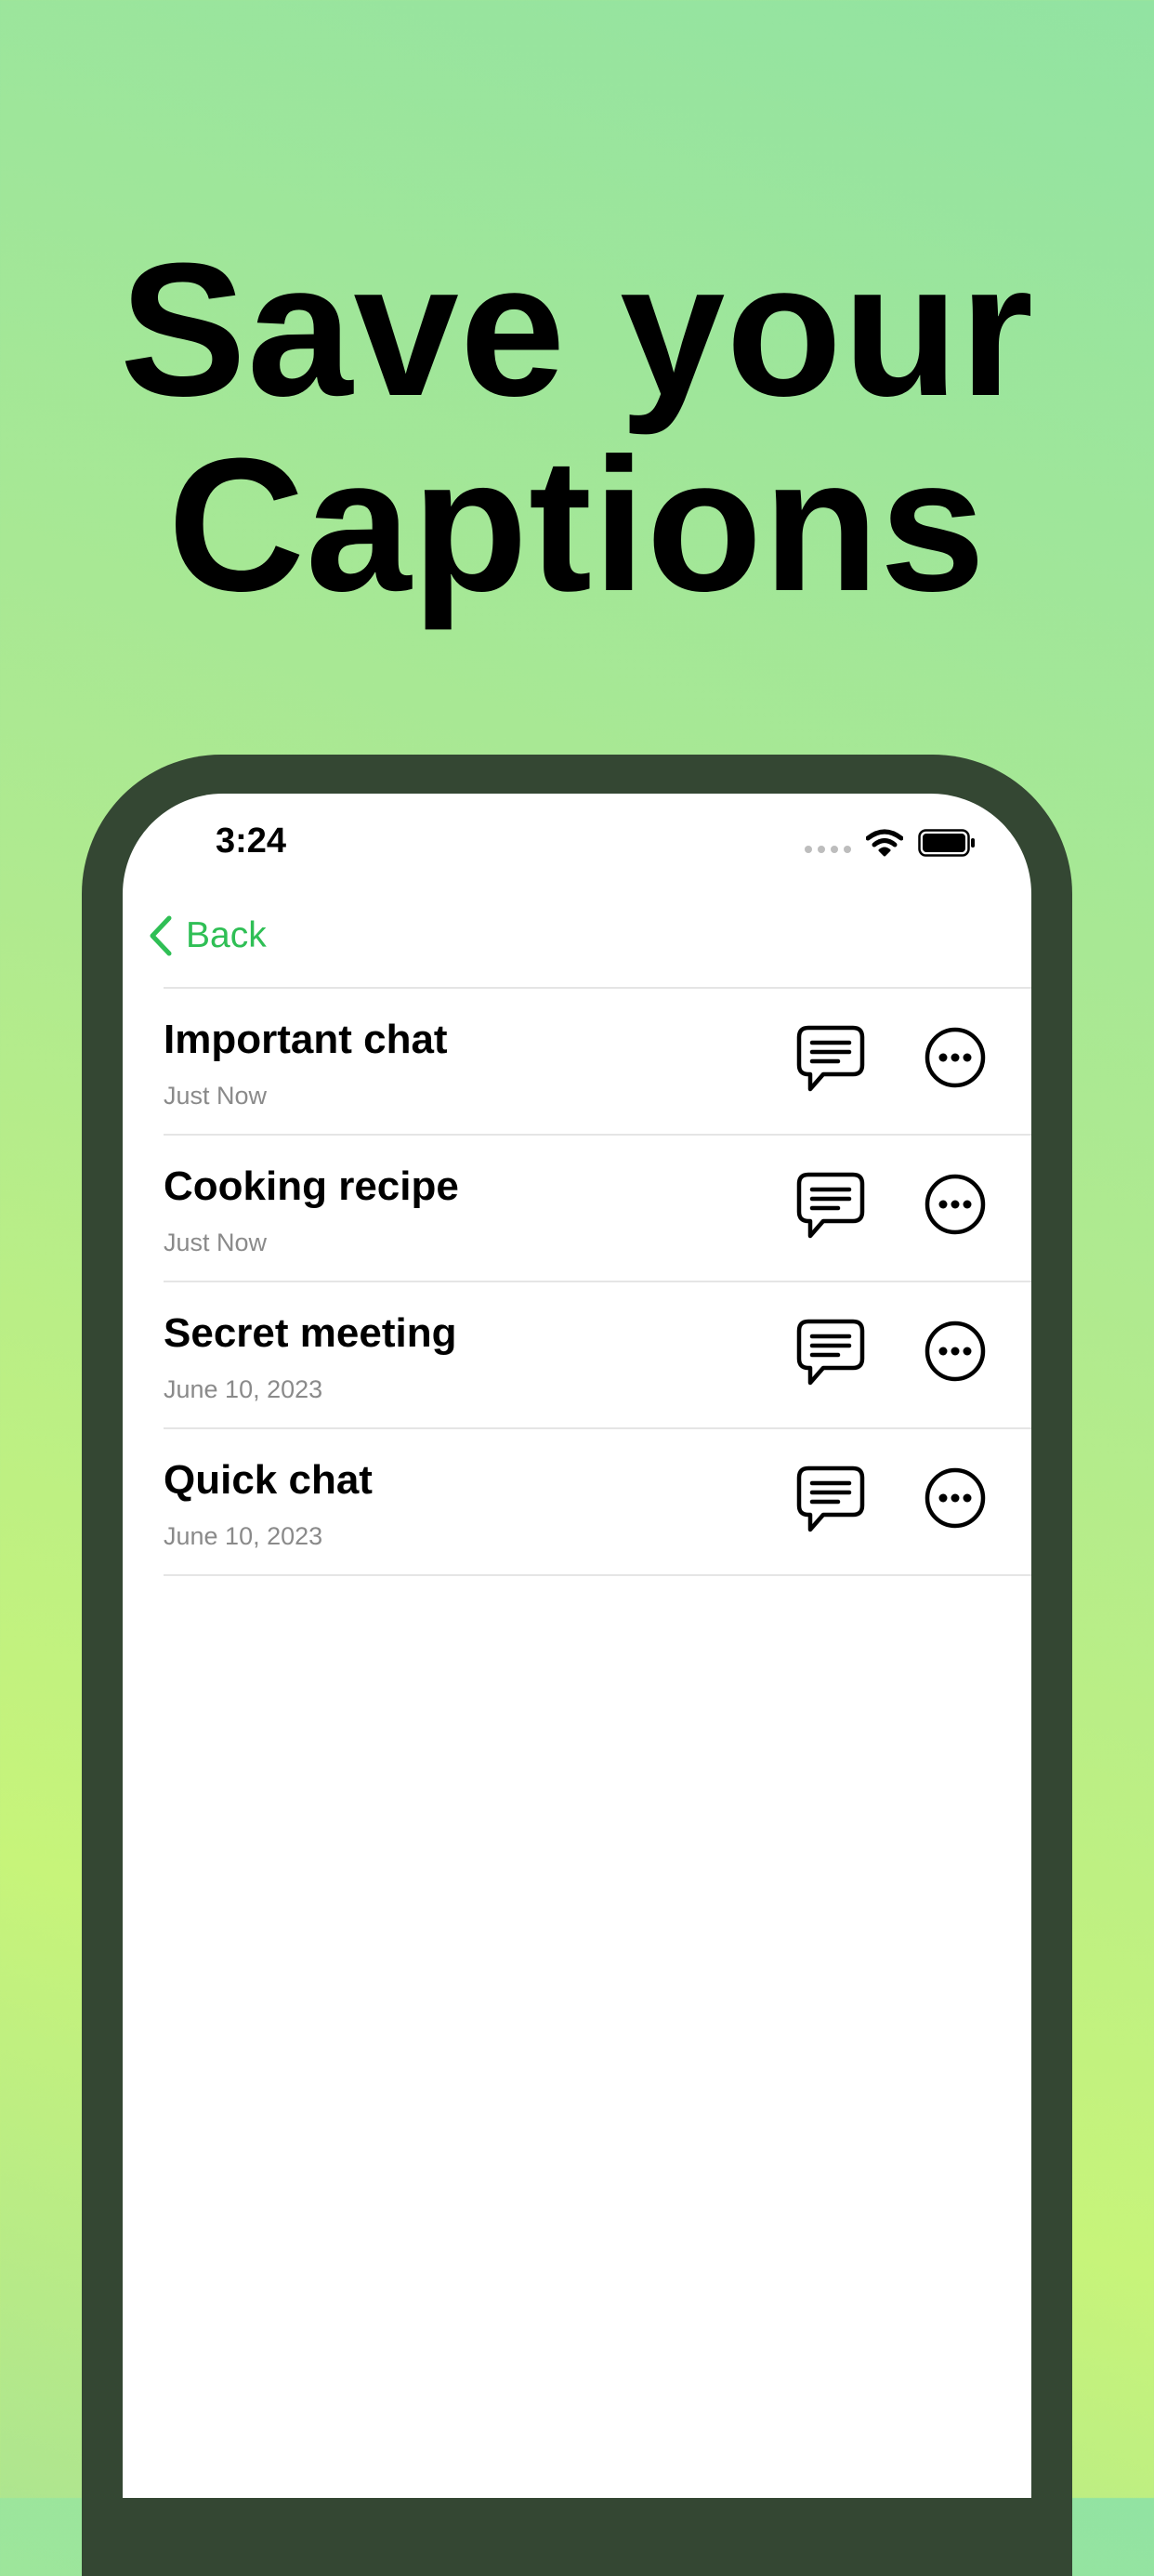  Describe the element at coordinates (597, 1502) in the screenshot. I see `caption-row: Quick chat June 10, 2023` at that location.